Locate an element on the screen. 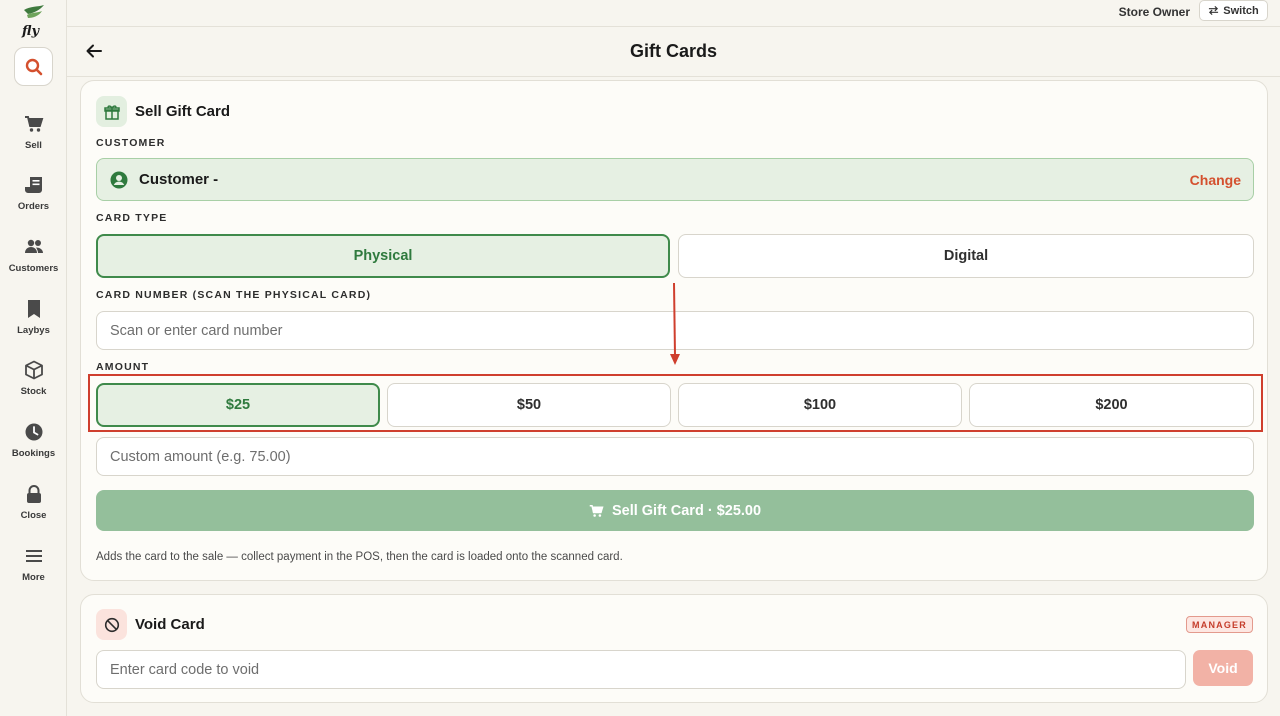 This screenshot has width=1280, height=716. change-customer-link: Change is located at coordinates (1215, 180).